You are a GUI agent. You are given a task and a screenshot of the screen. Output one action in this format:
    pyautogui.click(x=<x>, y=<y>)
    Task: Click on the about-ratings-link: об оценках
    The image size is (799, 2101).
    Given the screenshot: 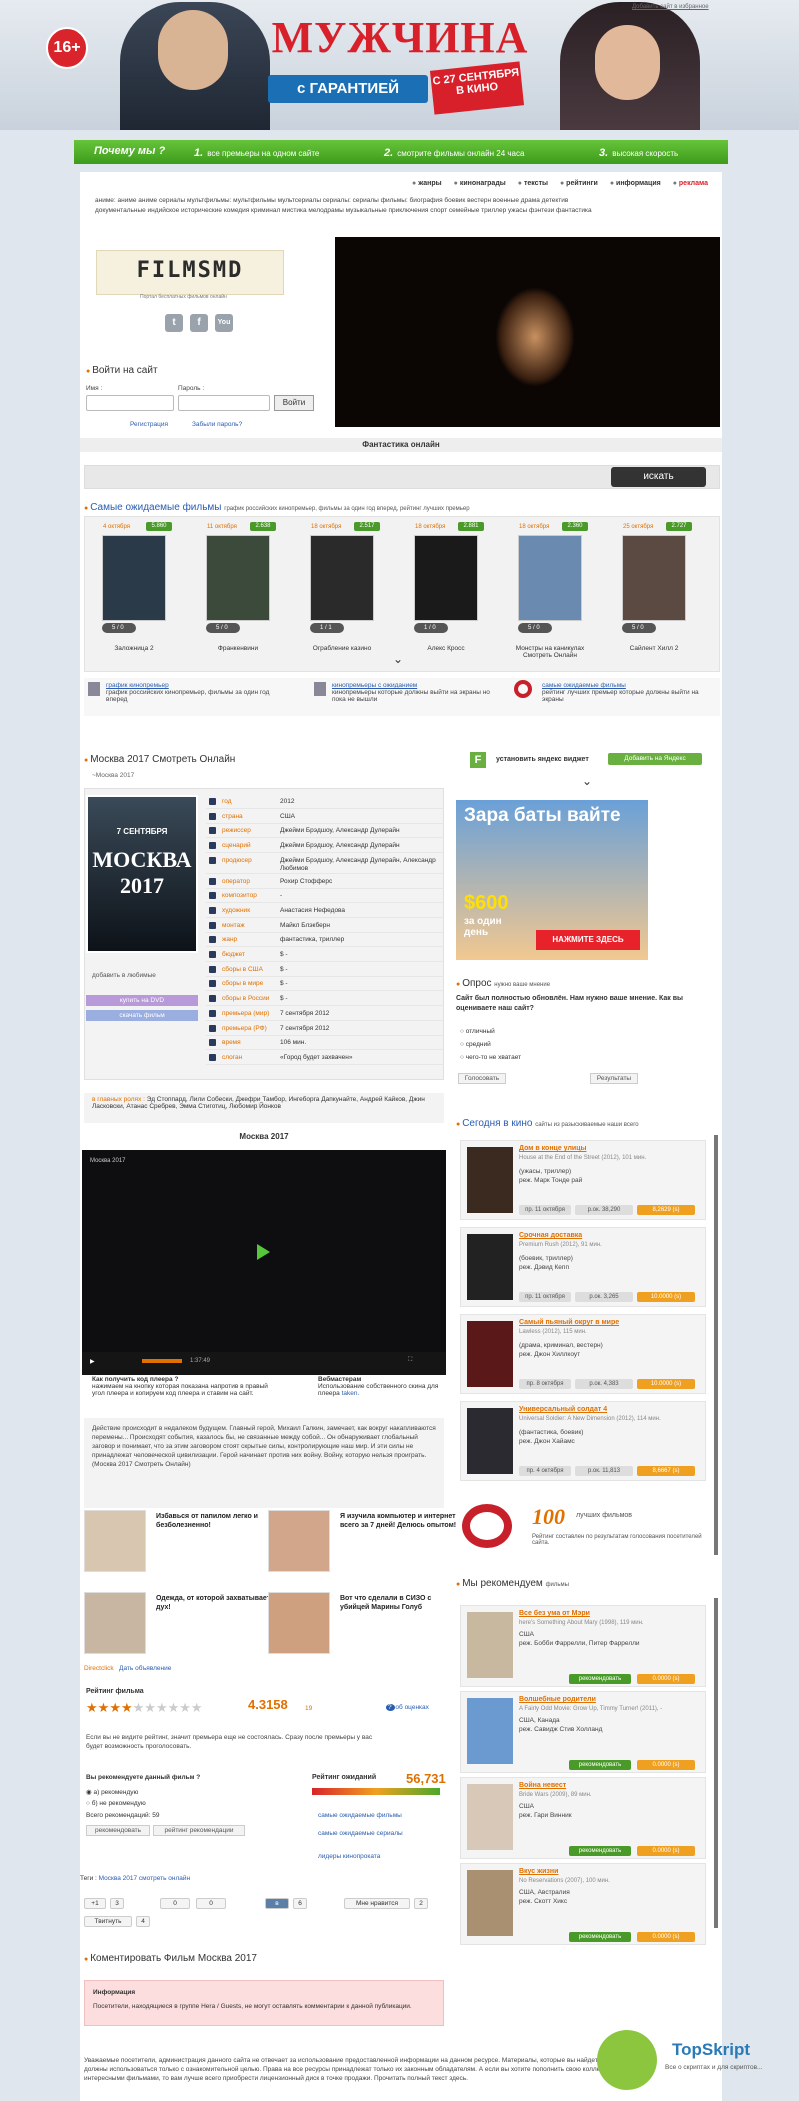 What is the action you would take?
    pyautogui.click(x=407, y=1707)
    